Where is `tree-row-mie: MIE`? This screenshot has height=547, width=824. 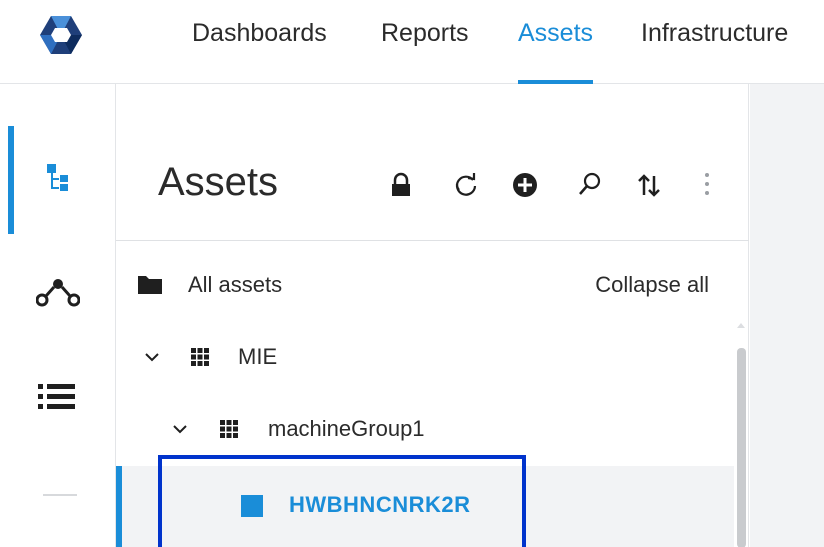 tree-row-mie: MIE is located at coordinates (425, 358).